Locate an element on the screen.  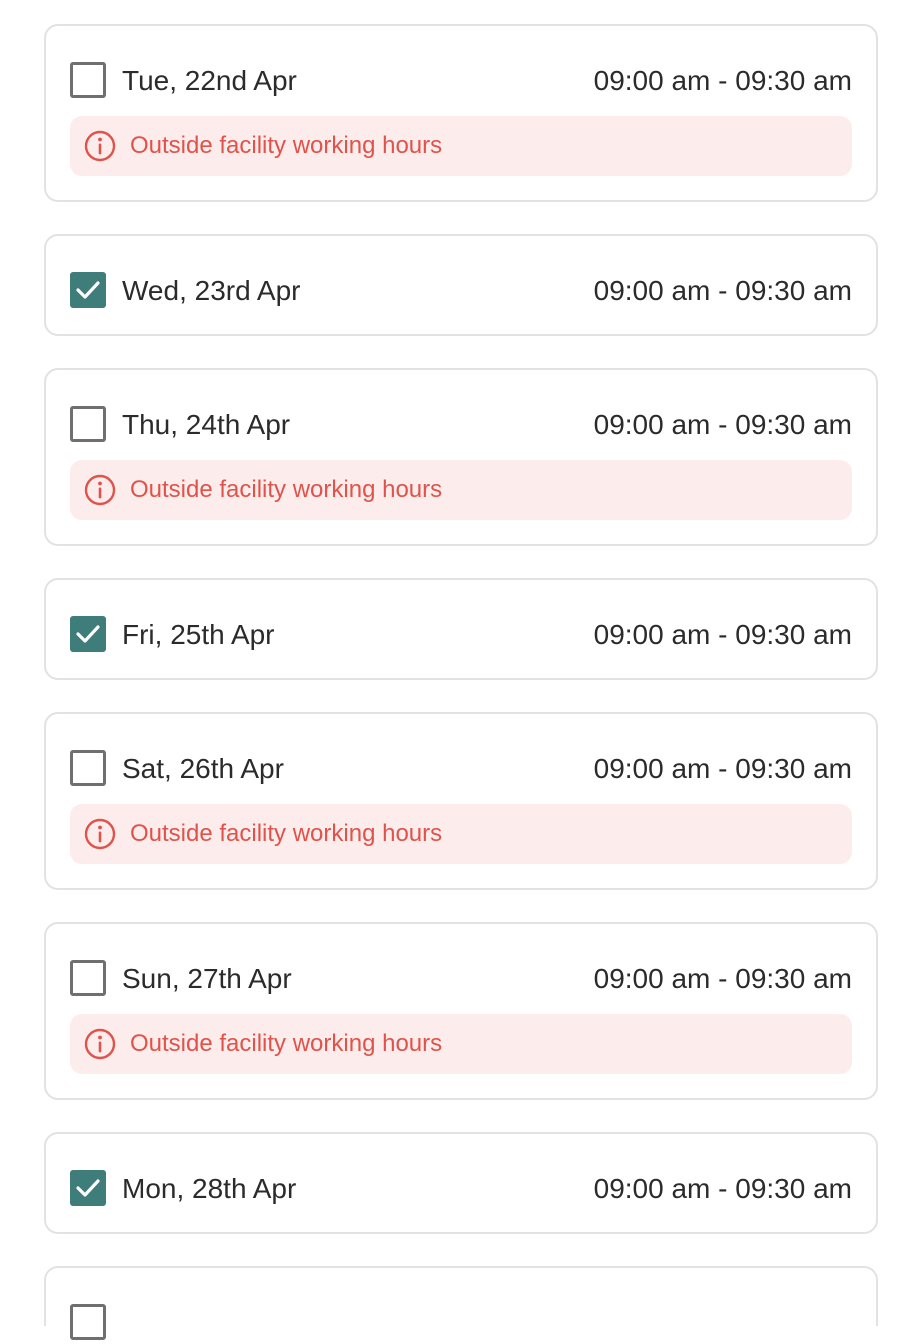
time-slot-card: Fri, 25th Apr 09:00 am - 09:30 am is located at coordinates (461, 629).